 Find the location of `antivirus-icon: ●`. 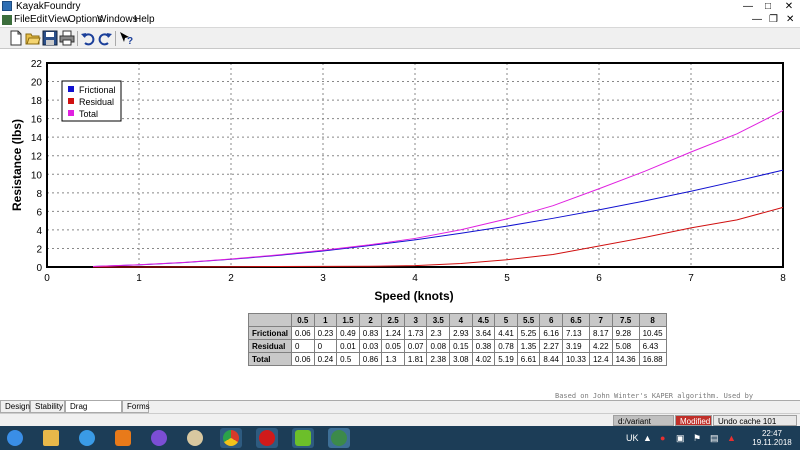

antivirus-icon: ● is located at coordinates (662, 438).